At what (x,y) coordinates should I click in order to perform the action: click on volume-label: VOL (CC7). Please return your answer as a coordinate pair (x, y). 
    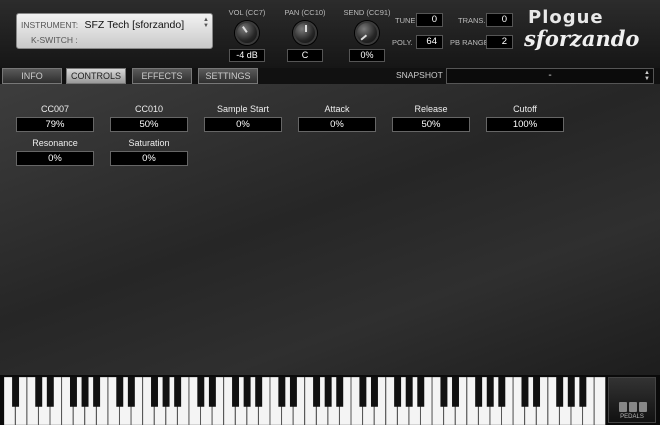
    Looking at the image, I should click on (247, 12).